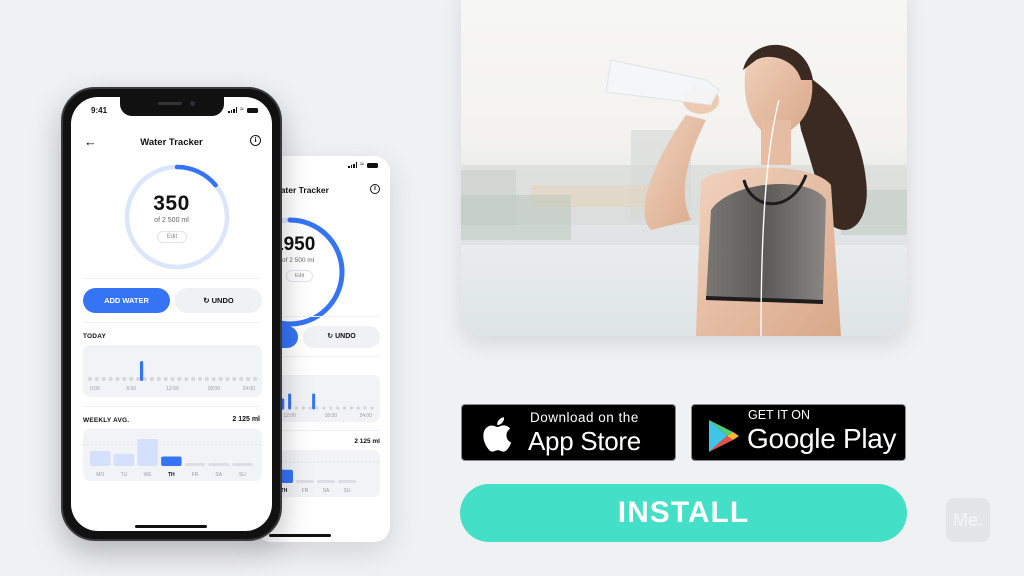 The height and width of the screenshot is (576, 1024). I want to click on intake-value: 350, so click(171, 203).